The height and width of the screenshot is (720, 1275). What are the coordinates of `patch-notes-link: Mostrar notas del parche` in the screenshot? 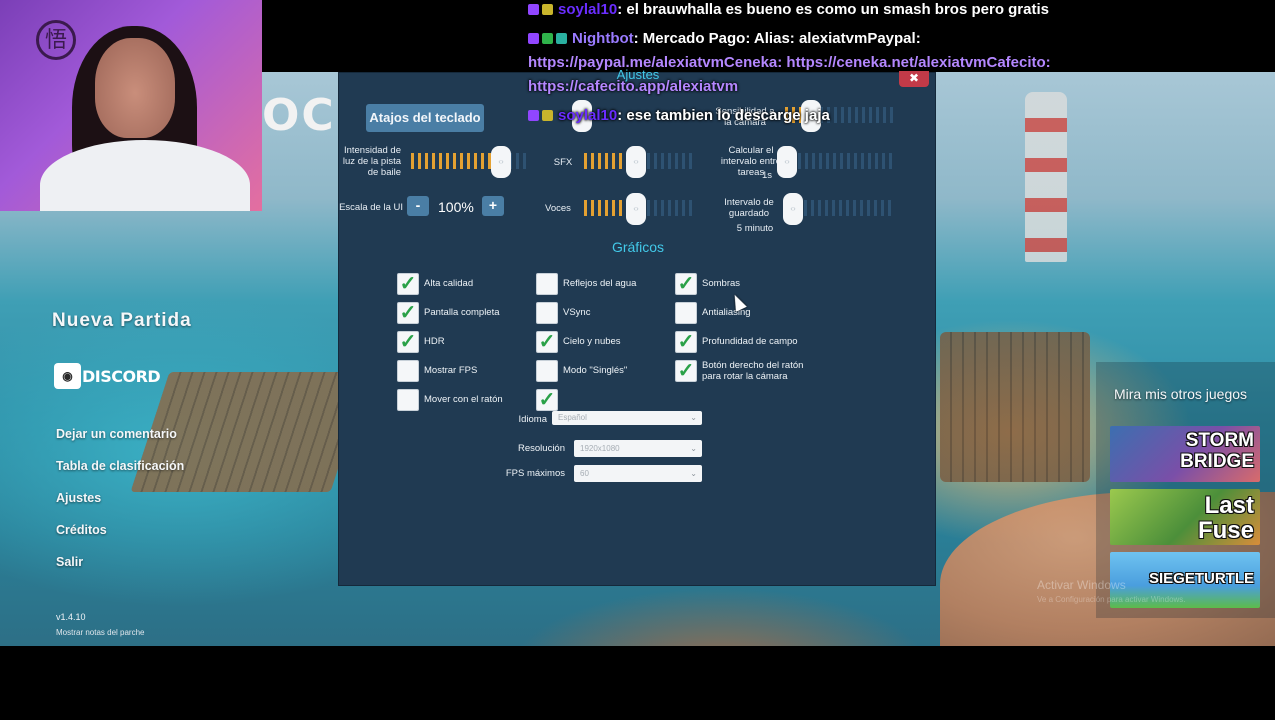 It's located at (100, 632).